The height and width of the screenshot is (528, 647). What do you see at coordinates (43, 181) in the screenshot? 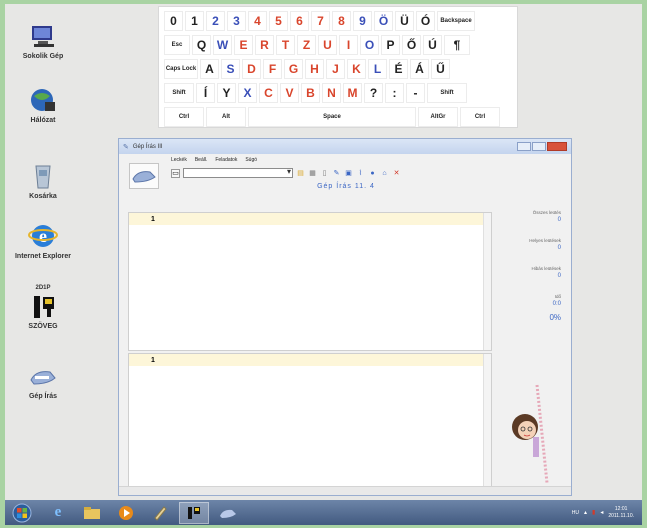
I see `desktop-icon-recycle-bin: Kosárka` at bounding box center [43, 181].